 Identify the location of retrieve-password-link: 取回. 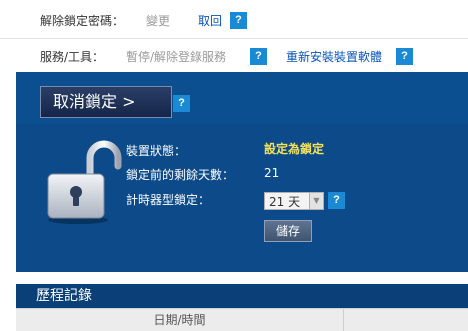
(210, 20).